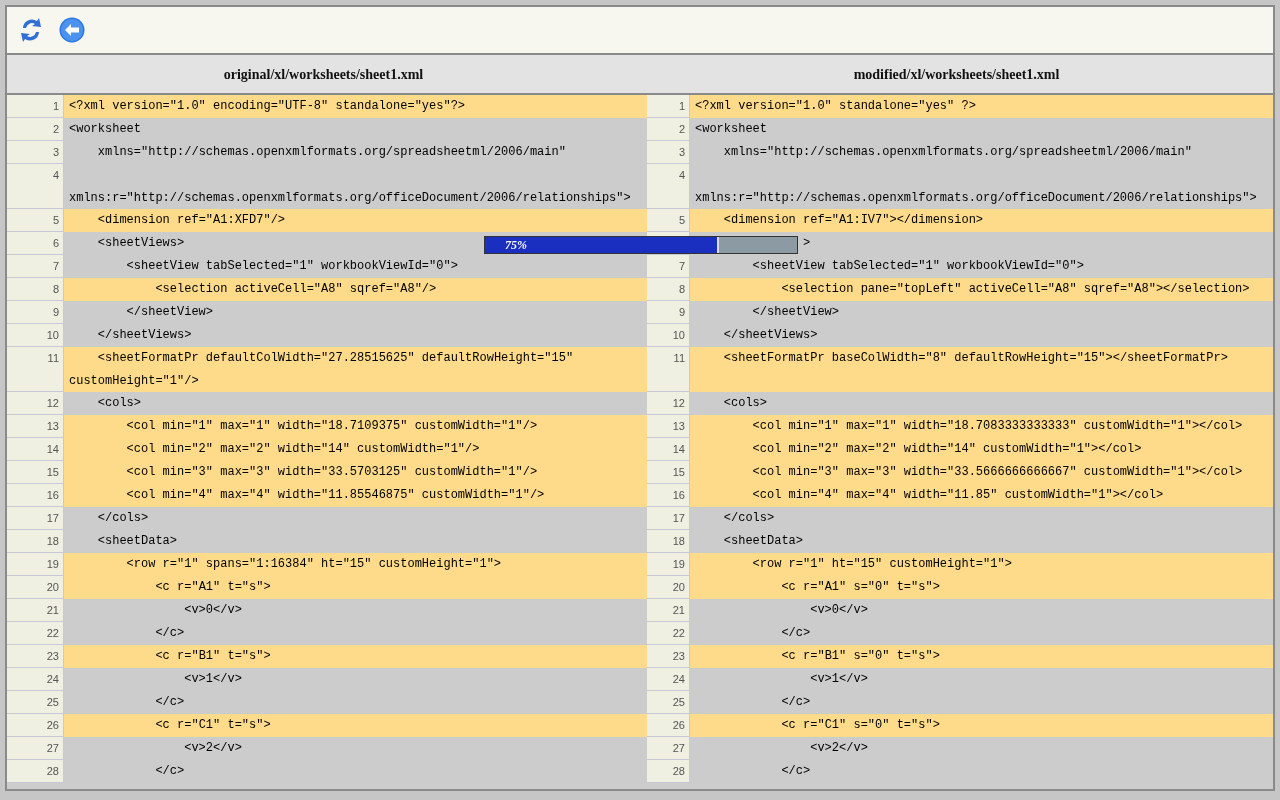 The width and height of the screenshot is (1280, 800). Describe the element at coordinates (35, 243) in the screenshot. I see `line-number: 6` at that location.